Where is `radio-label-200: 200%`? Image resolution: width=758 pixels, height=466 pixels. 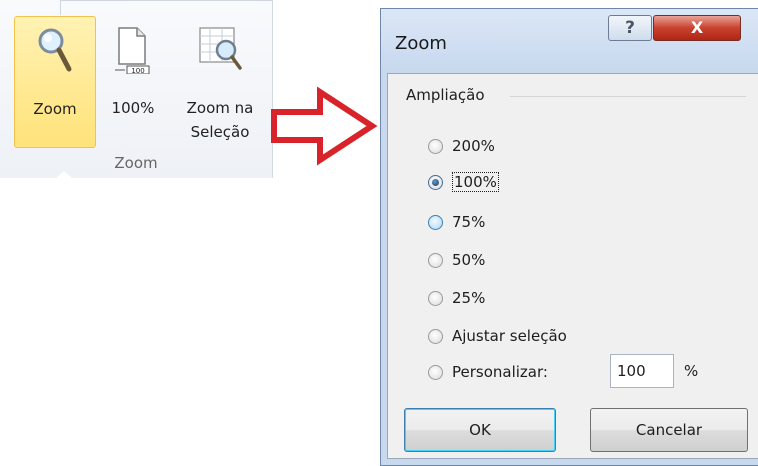
radio-label-200: 200% is located at coordinates (473, 146).